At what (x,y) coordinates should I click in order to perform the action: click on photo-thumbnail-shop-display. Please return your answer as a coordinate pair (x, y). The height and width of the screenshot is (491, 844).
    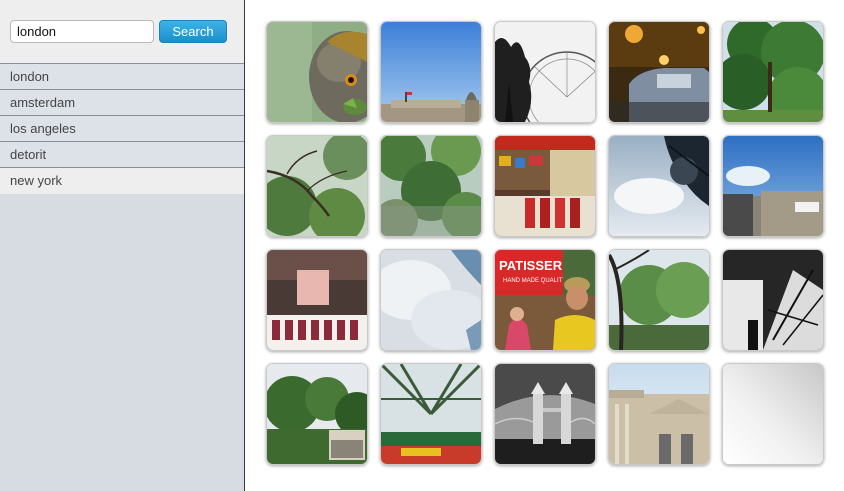
    Looking at the image, I should click on (317, 300).